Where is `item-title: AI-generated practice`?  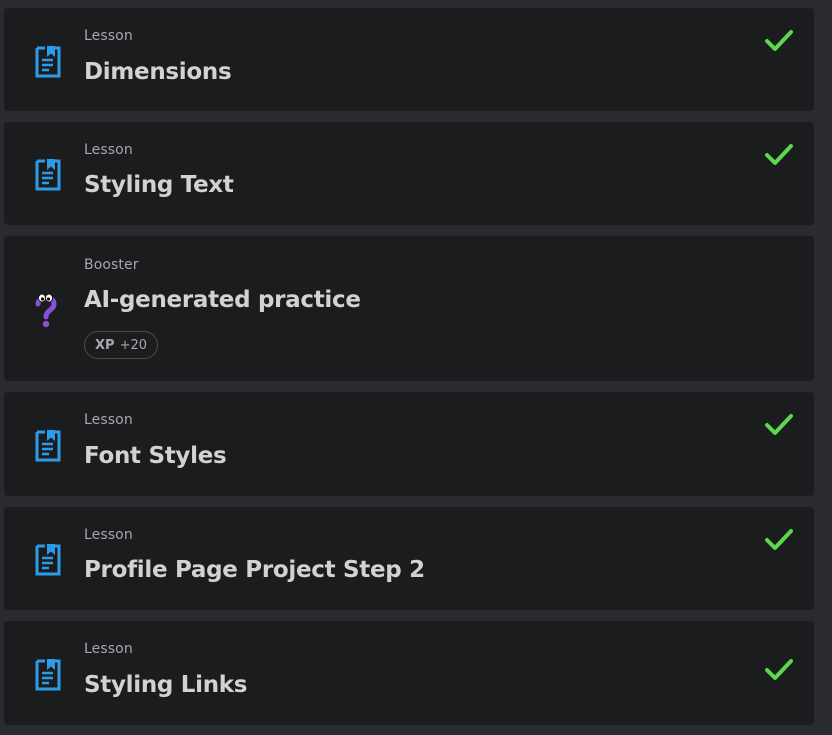 item-title: AI-generated practice is located at coordinates (222, 300).